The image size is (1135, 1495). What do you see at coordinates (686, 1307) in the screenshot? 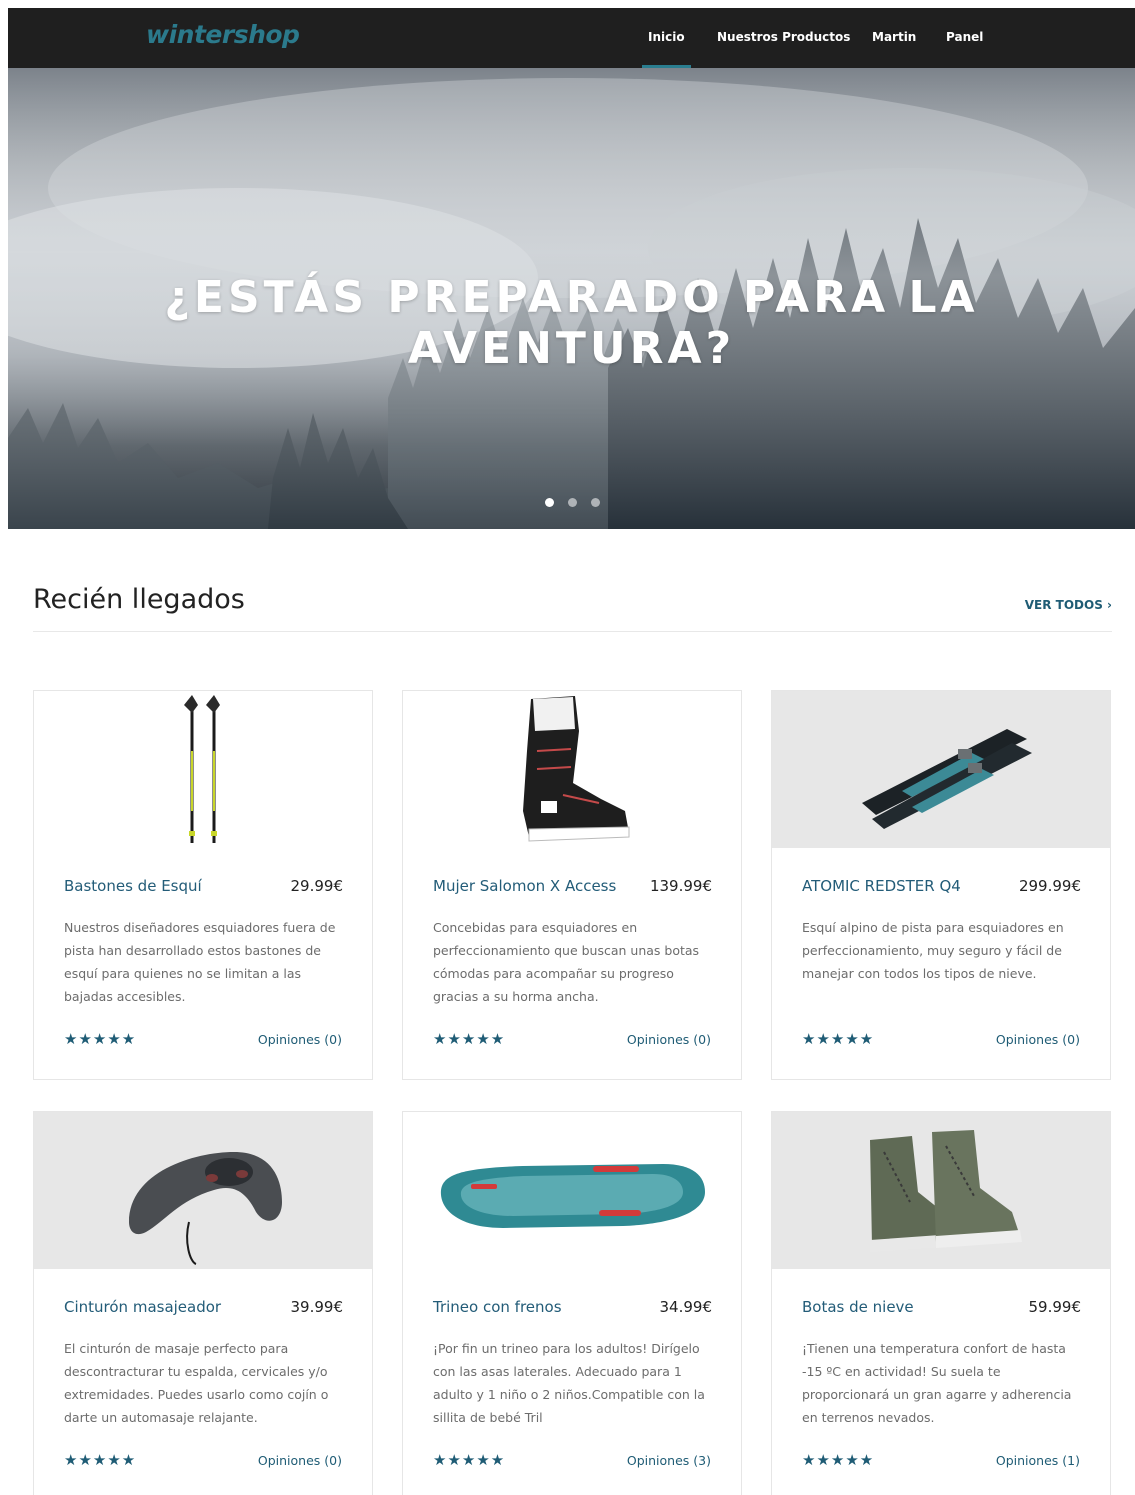
I see `product-price: 34.99€` at bounding box center [686, 1307].